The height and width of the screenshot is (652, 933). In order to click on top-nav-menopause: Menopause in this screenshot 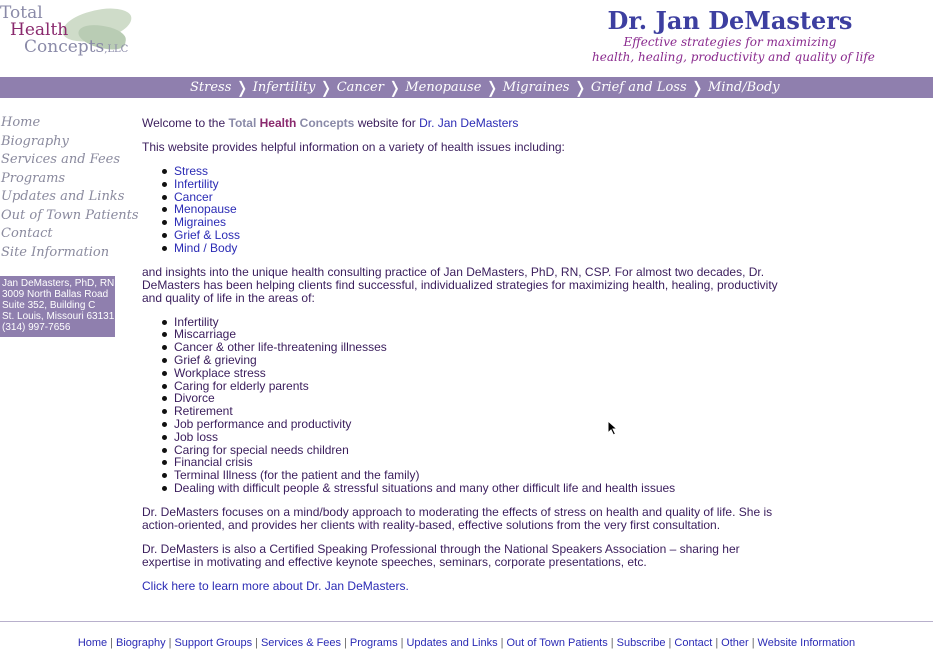, I will do `click(443, 87)`.